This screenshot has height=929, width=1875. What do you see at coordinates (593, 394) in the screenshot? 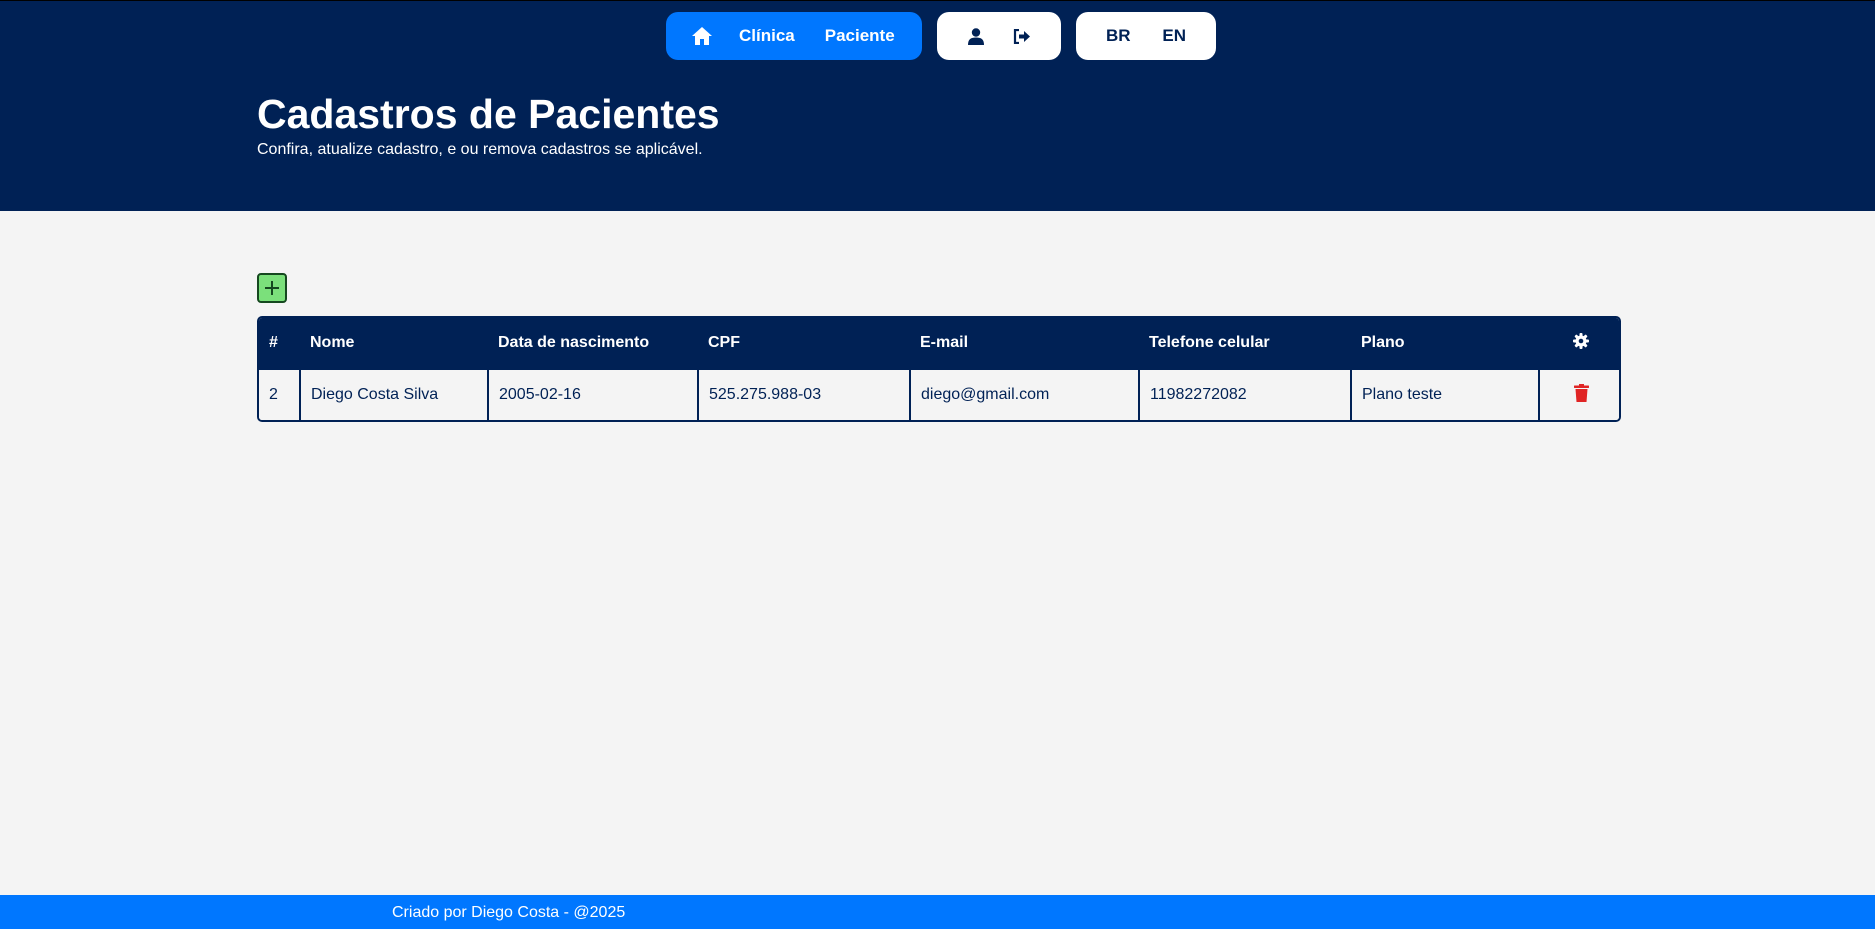
I see `cell-birth: 2005-02-16` at bounding box center [593, 394].